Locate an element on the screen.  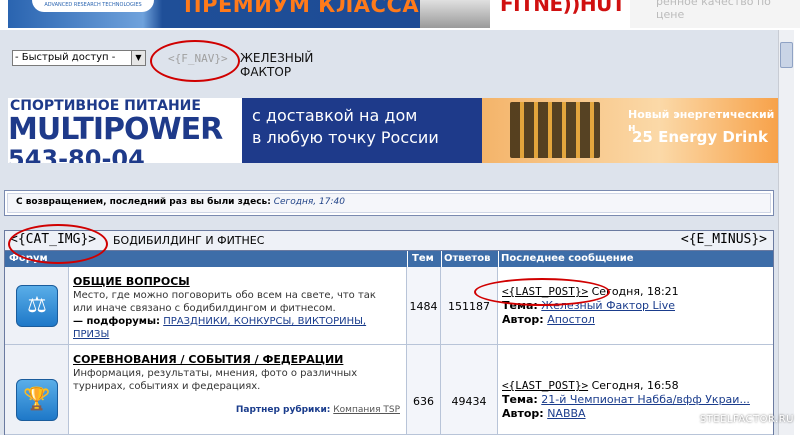
site-watermark: STEELFACTOR.RU is located at coordinates (746, 419).